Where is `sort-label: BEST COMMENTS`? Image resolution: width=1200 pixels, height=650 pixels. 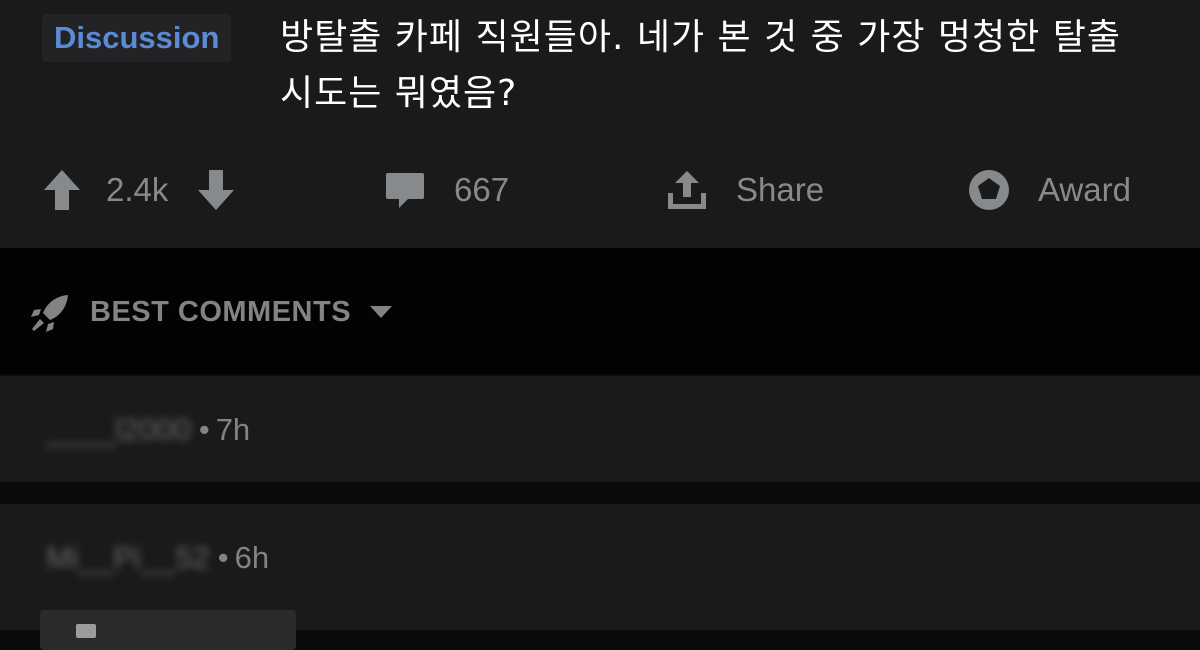 sort-label: BEST COMMENTS is located at coordinates (221, 311).